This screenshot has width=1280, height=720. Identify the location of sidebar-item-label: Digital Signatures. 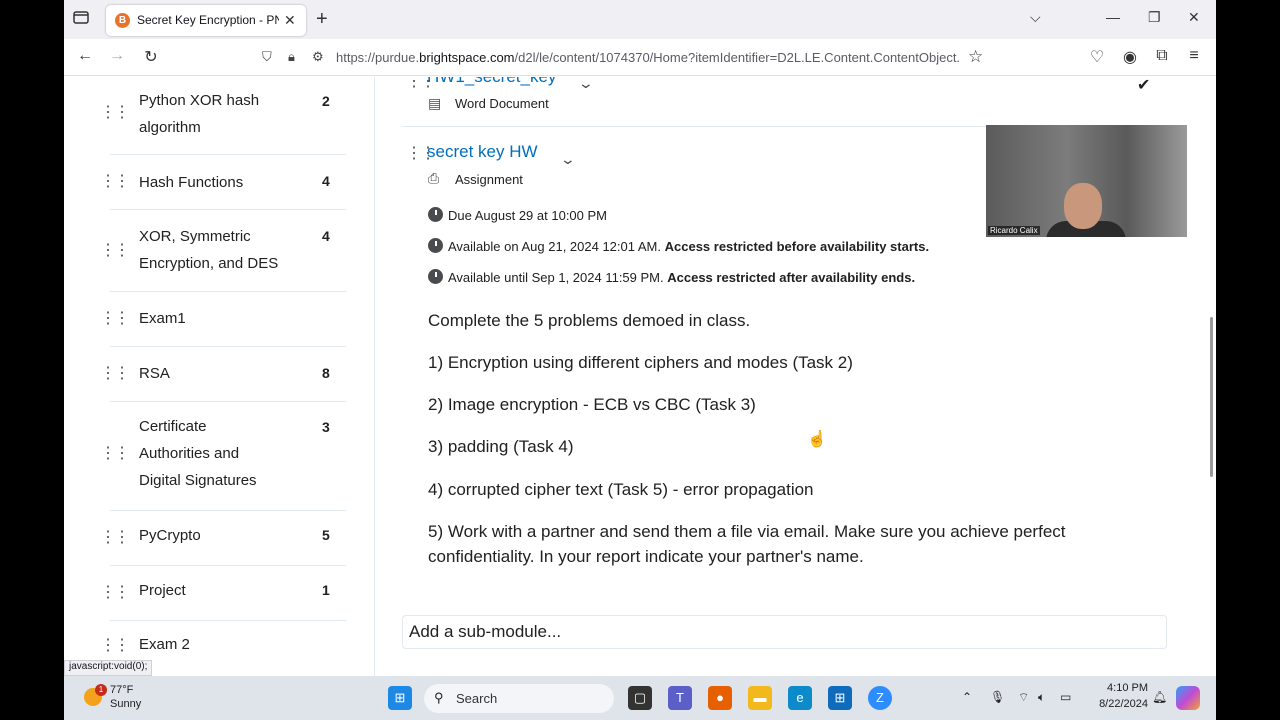
(198, 480).